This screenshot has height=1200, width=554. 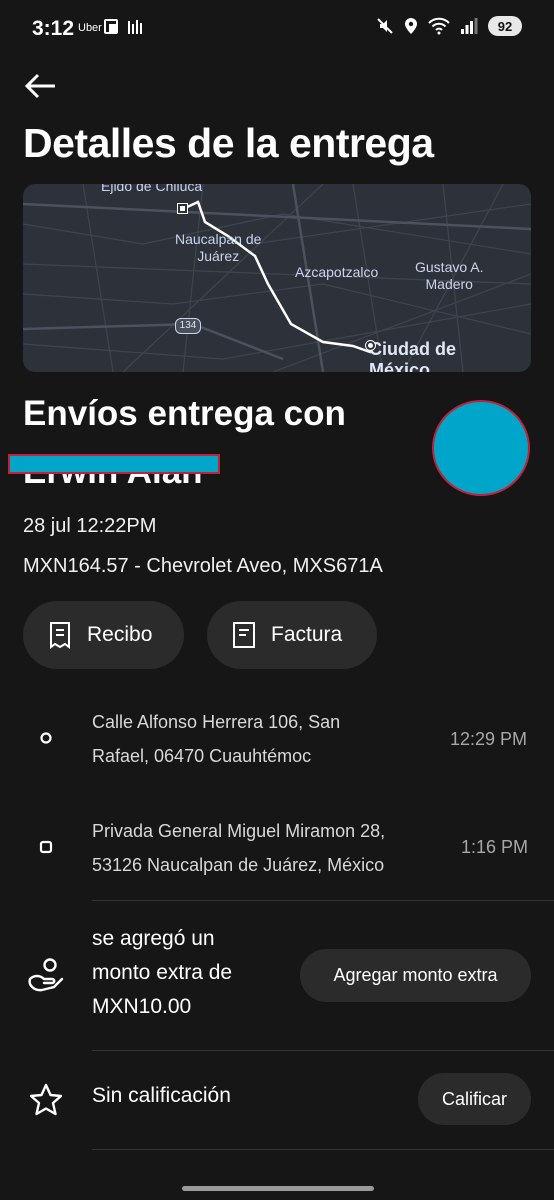 I want to click on notification-icons, so click(x=124, y=27).